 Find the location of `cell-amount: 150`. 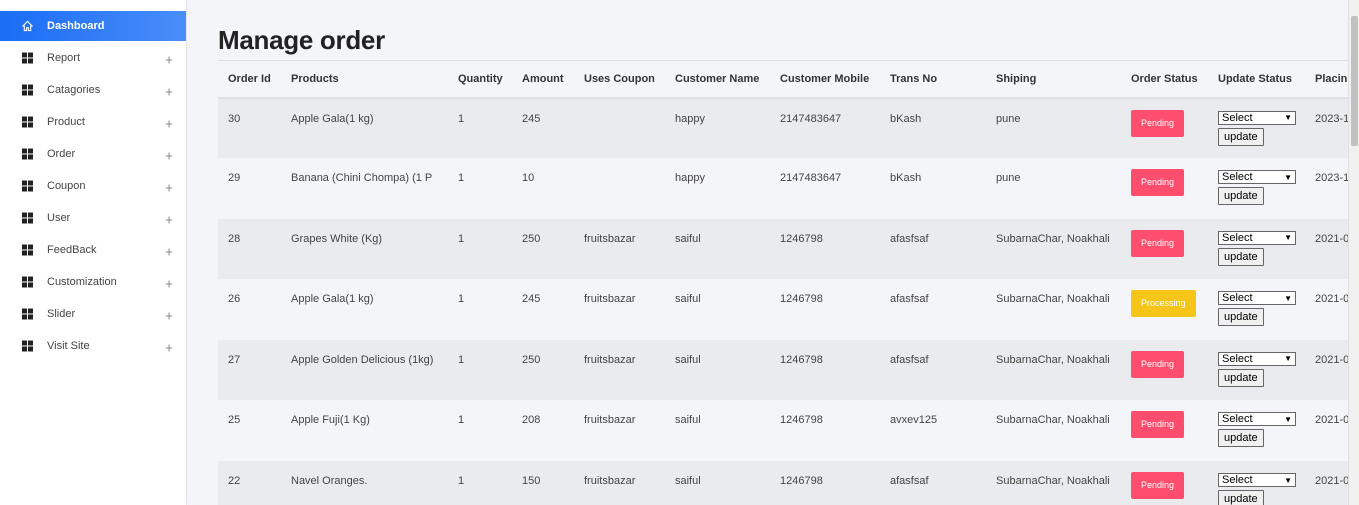

cell-amount: 150 is located at coordinates (543, 483).